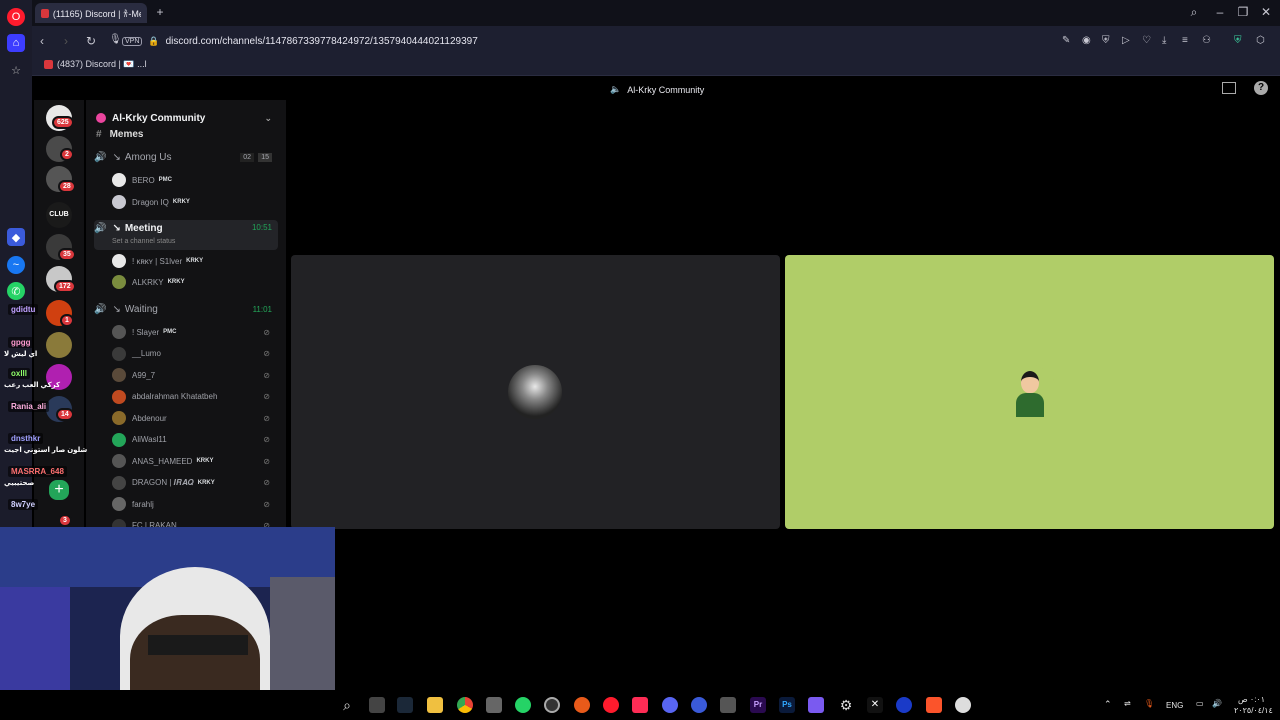 Image resolution: width=1280 pixels, height=720 pixels. Describe the element at coordinates (816, 705) in the screenshot. I see `game-controller-icon` at that location.